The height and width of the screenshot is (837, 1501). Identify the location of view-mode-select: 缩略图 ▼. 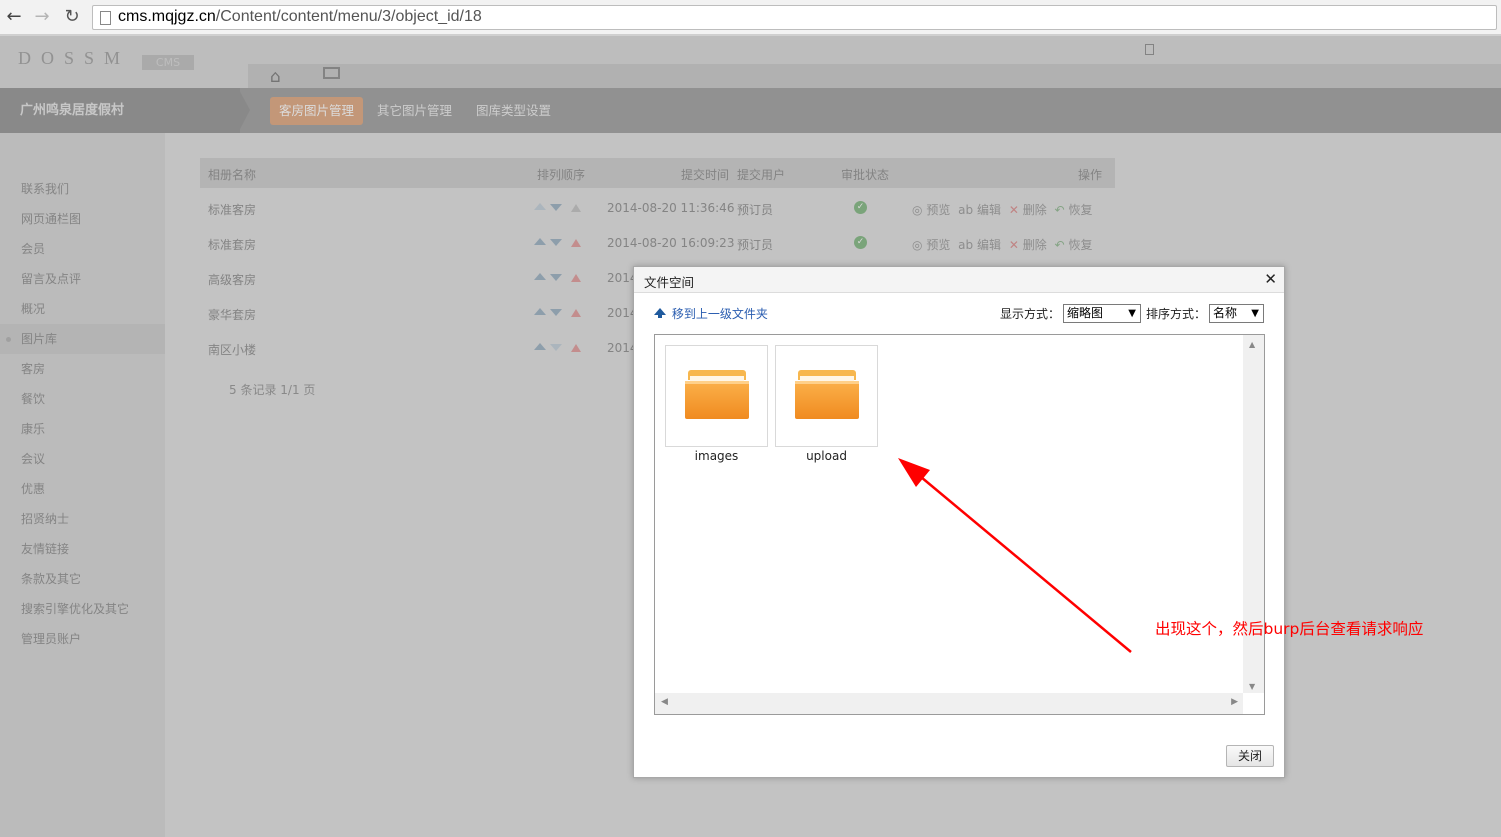
(1102, 313).